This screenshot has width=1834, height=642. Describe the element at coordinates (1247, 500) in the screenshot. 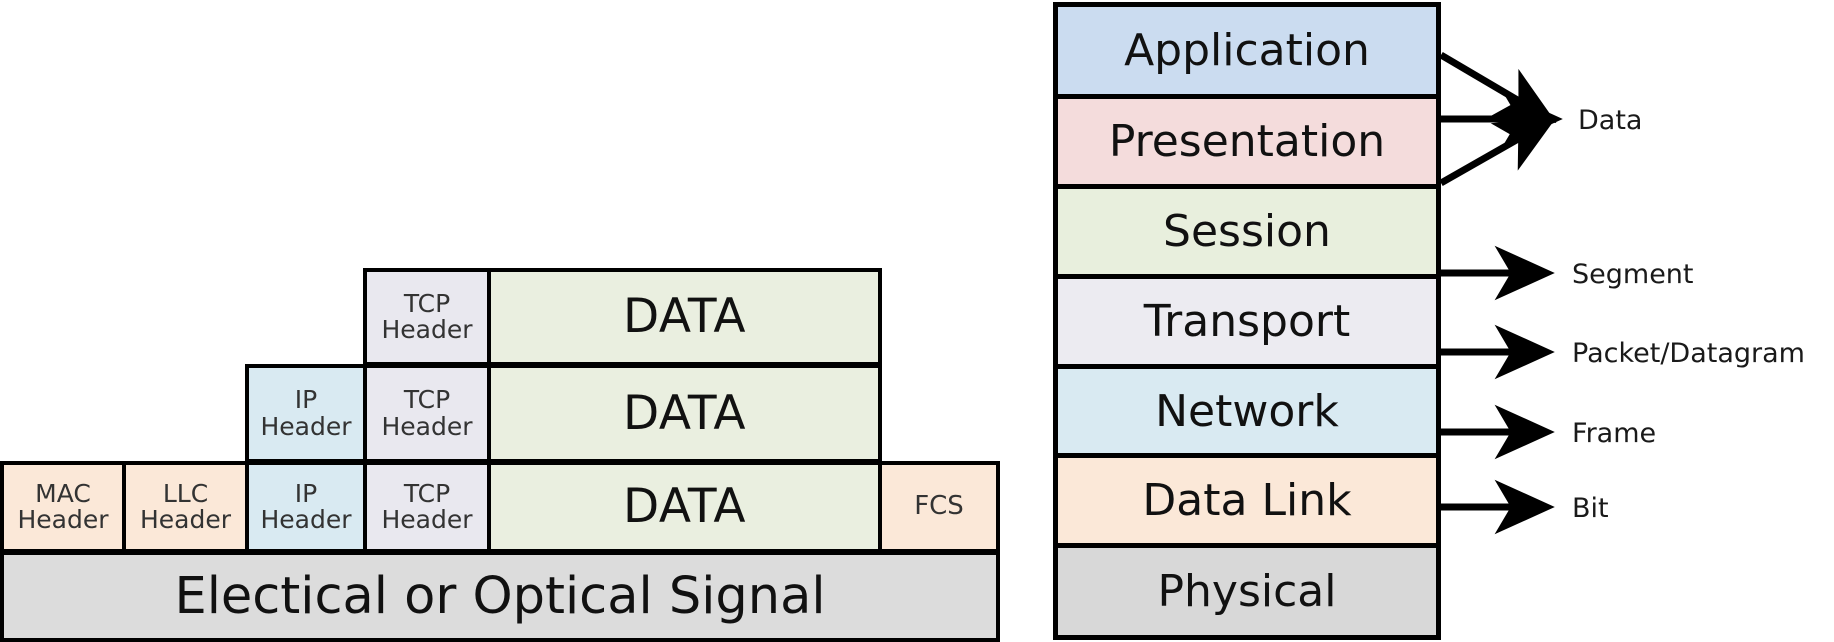

I see `osi-layer-data-link-label: Data Link` at that location.